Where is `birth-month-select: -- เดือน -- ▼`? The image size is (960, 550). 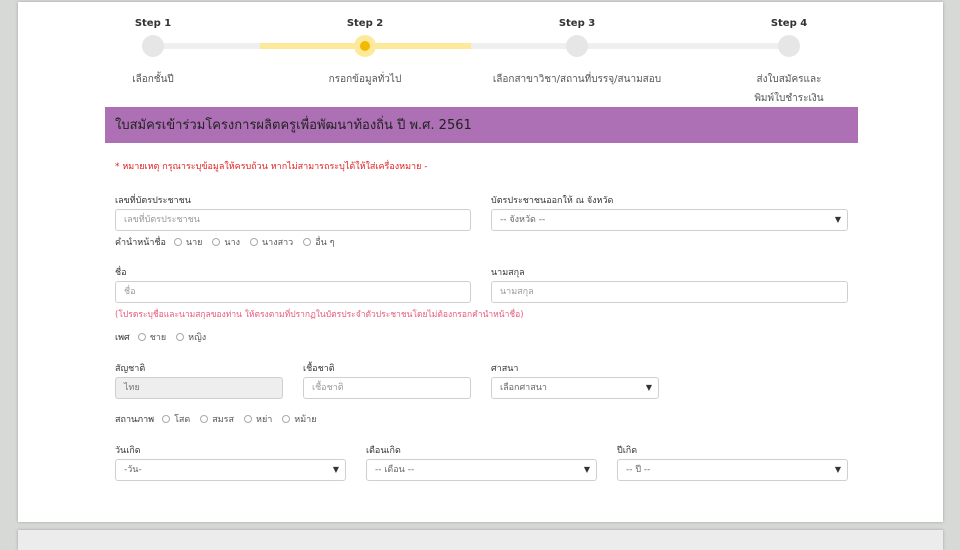
birth-month-select: -- เดือน -- ▼ is located at coordinates (481, 470).